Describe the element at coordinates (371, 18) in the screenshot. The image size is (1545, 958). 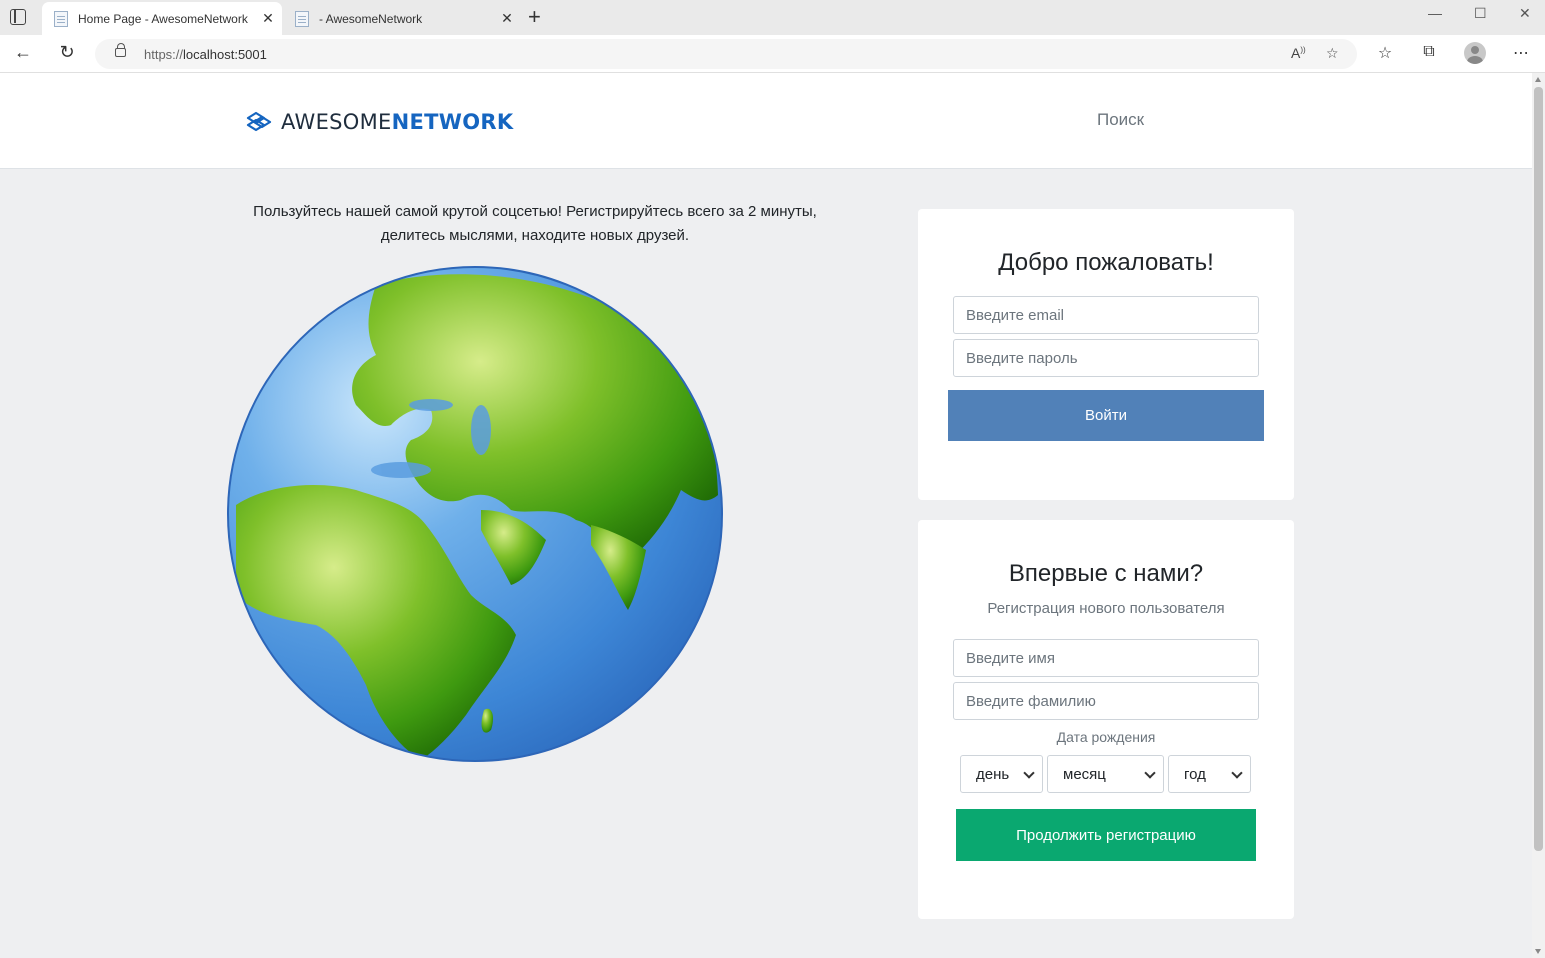
I see `tab-title: - AwesomeNetwork` at that location.